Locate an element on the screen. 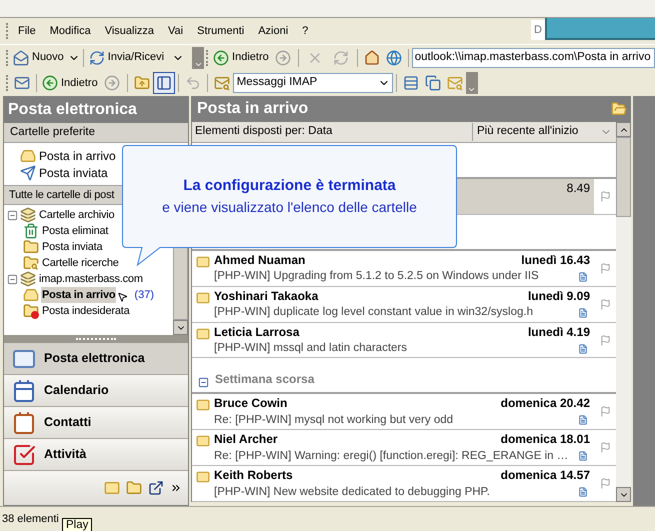  sender-name: Niel Archer is located at coordinates (246, 439).